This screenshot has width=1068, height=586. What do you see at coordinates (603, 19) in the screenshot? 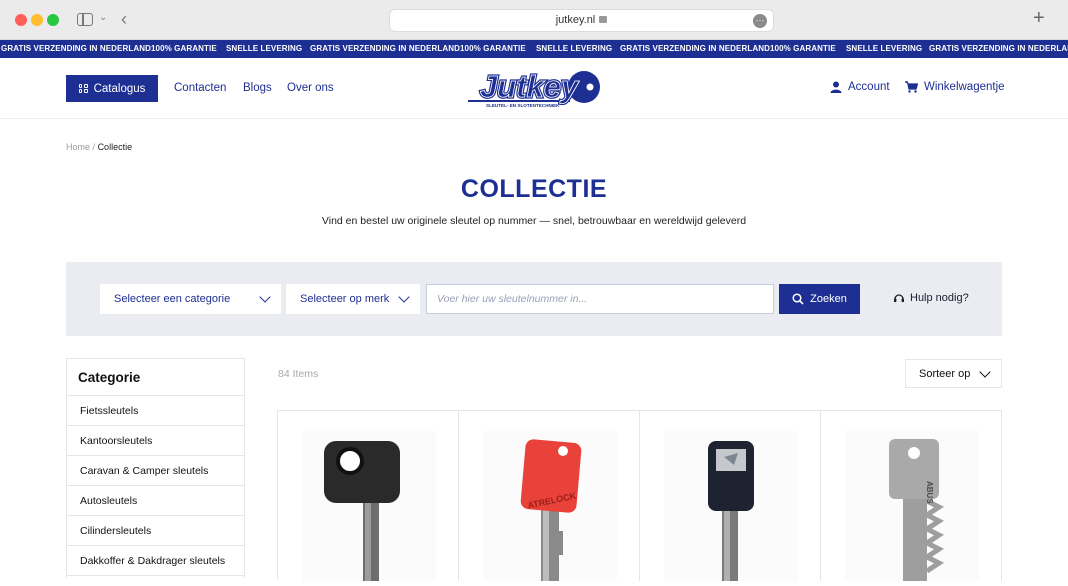
I see `lock-icon` at bounding box center [603, 19].